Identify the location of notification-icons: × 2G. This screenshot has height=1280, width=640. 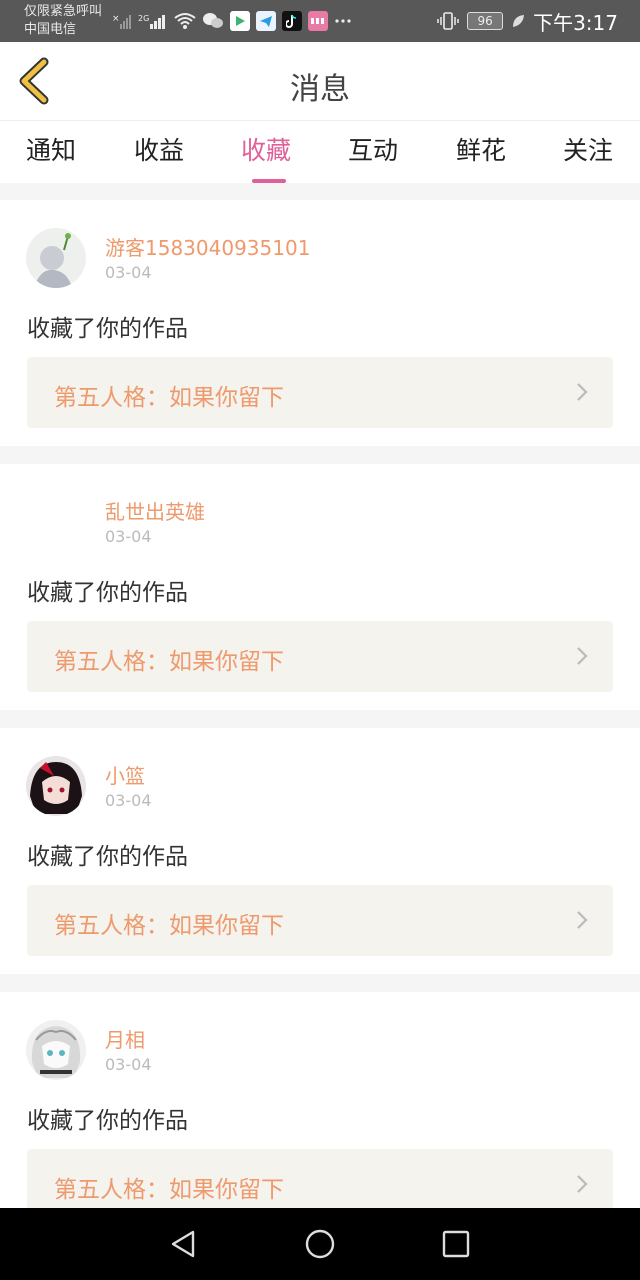
(232, 21).